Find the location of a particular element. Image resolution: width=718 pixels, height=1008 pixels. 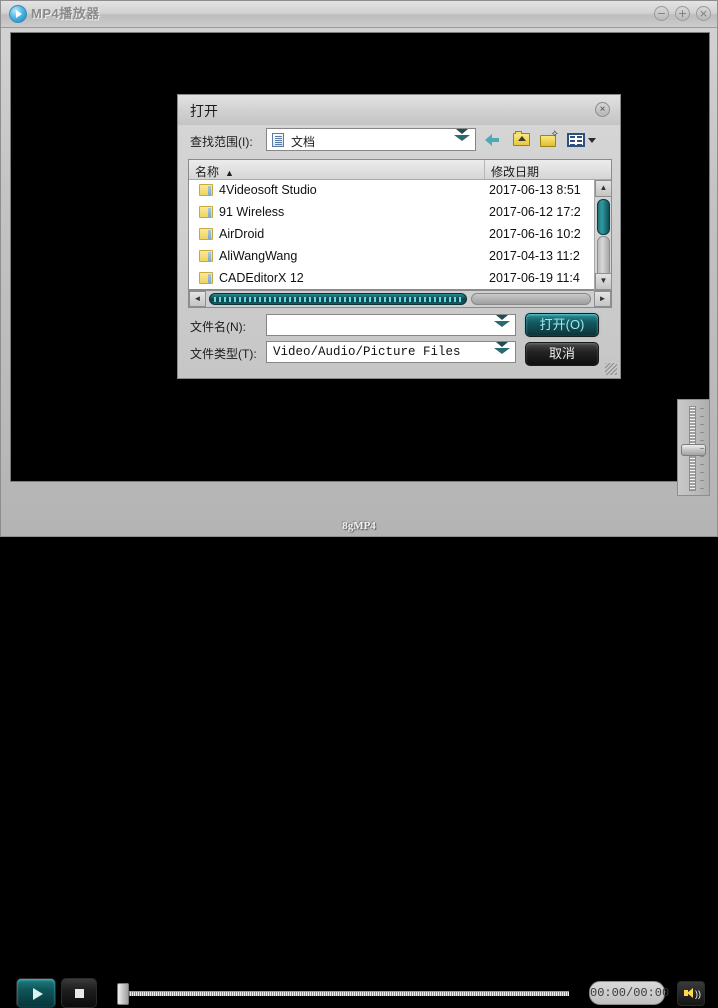

document-icon is located at coordinates (278, 140).